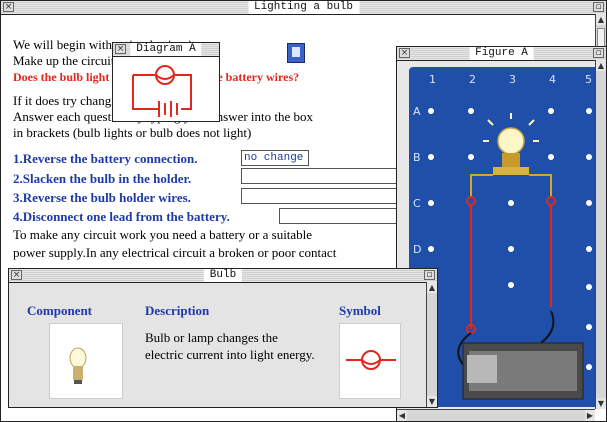 This screenshot has height=422, width=607. Describe the element at coordinates (590, 415) in the screenshot. I see `scroll-right-icon: ▶` at that location.